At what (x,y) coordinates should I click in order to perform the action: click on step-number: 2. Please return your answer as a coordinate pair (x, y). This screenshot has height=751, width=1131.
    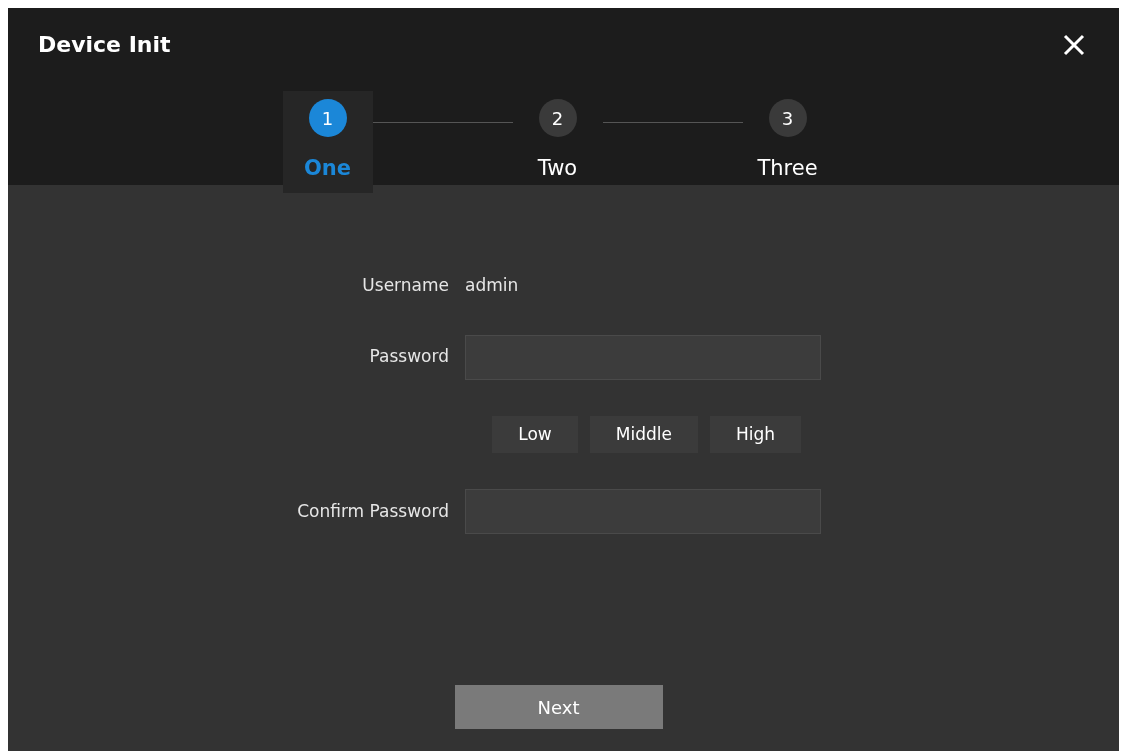
    Looking at the image, I should click on (557, 118).